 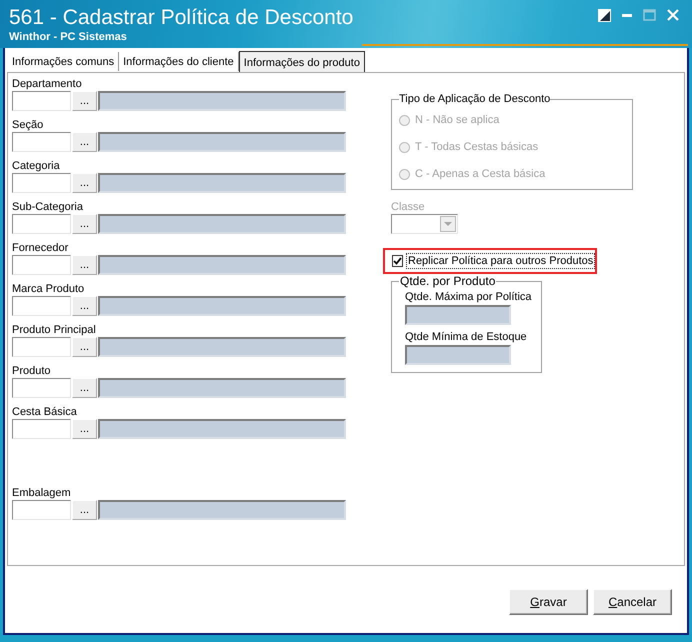 I want to click on minimize-icon, so click(x=627, y=15).